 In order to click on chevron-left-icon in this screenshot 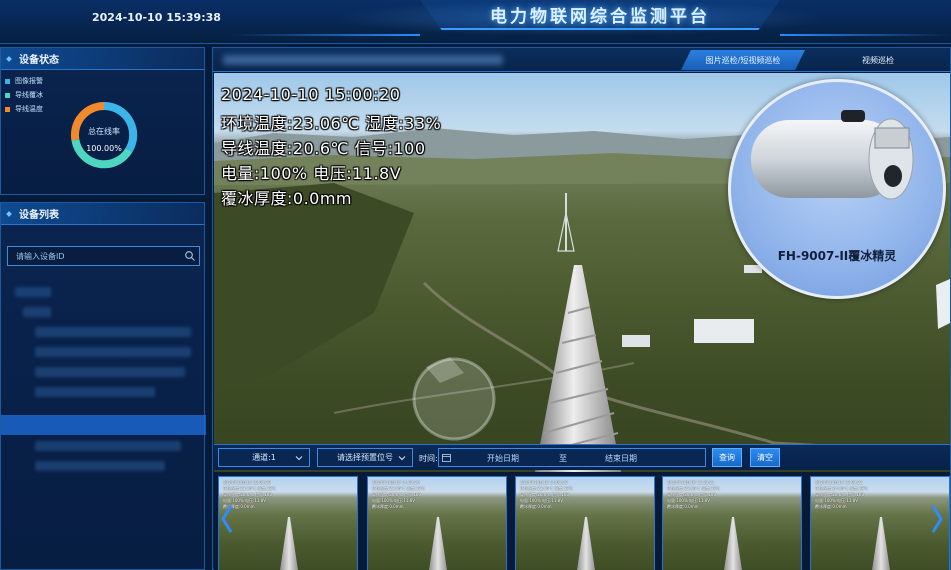, I will do `click(227, 519)`.